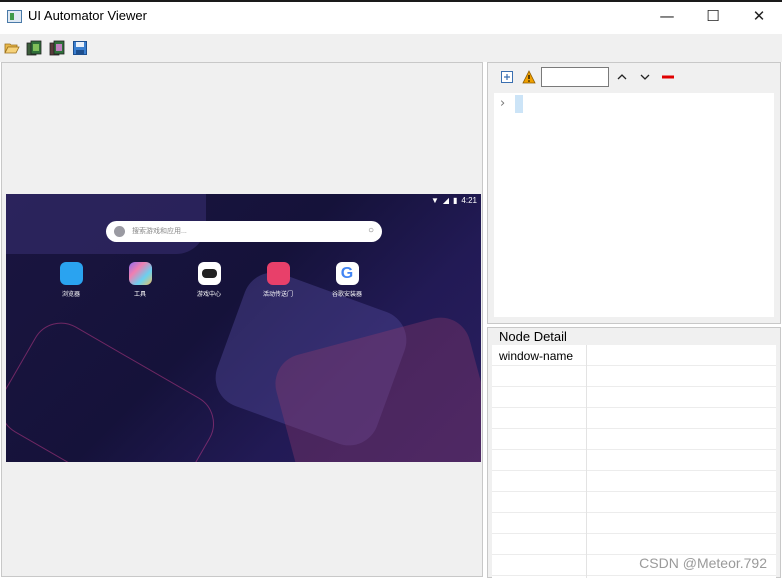 This screenshot has height=578, width=782. I want to click on activity-portal-app-icon, so click(278, 273).